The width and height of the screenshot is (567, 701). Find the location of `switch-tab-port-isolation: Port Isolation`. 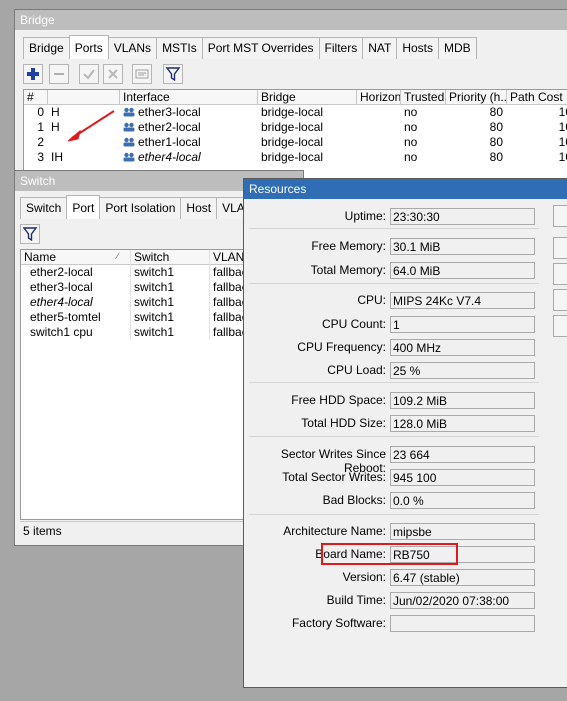

switch-tab-port-isolation: Port Isolation is located at coordinates (140, 208).